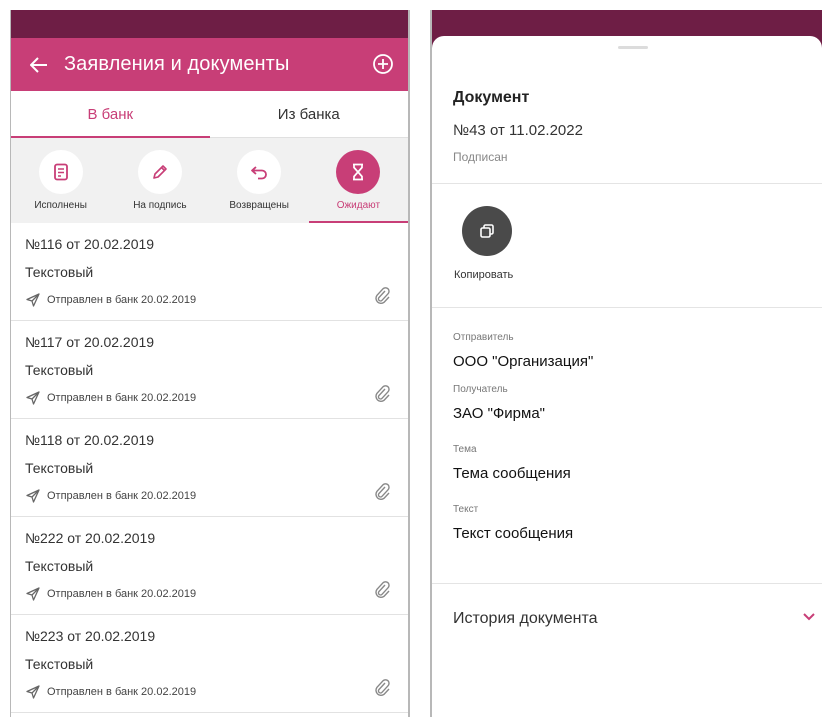  I want to click on document-icon, so click(60, 172).